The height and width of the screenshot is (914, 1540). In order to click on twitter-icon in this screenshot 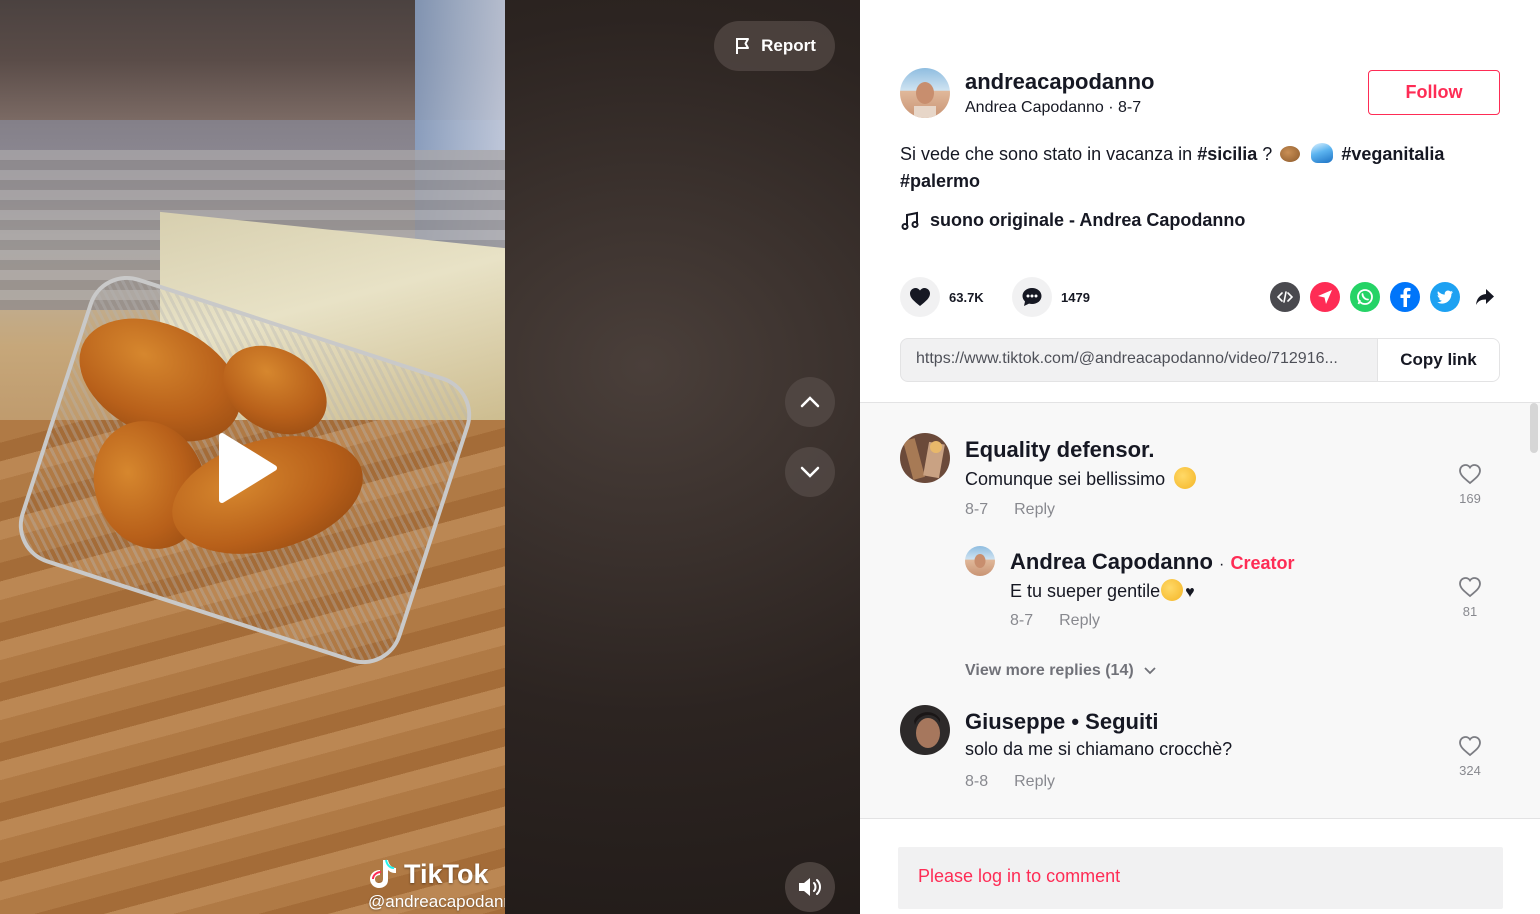, I will do `click(1445, 297)`.